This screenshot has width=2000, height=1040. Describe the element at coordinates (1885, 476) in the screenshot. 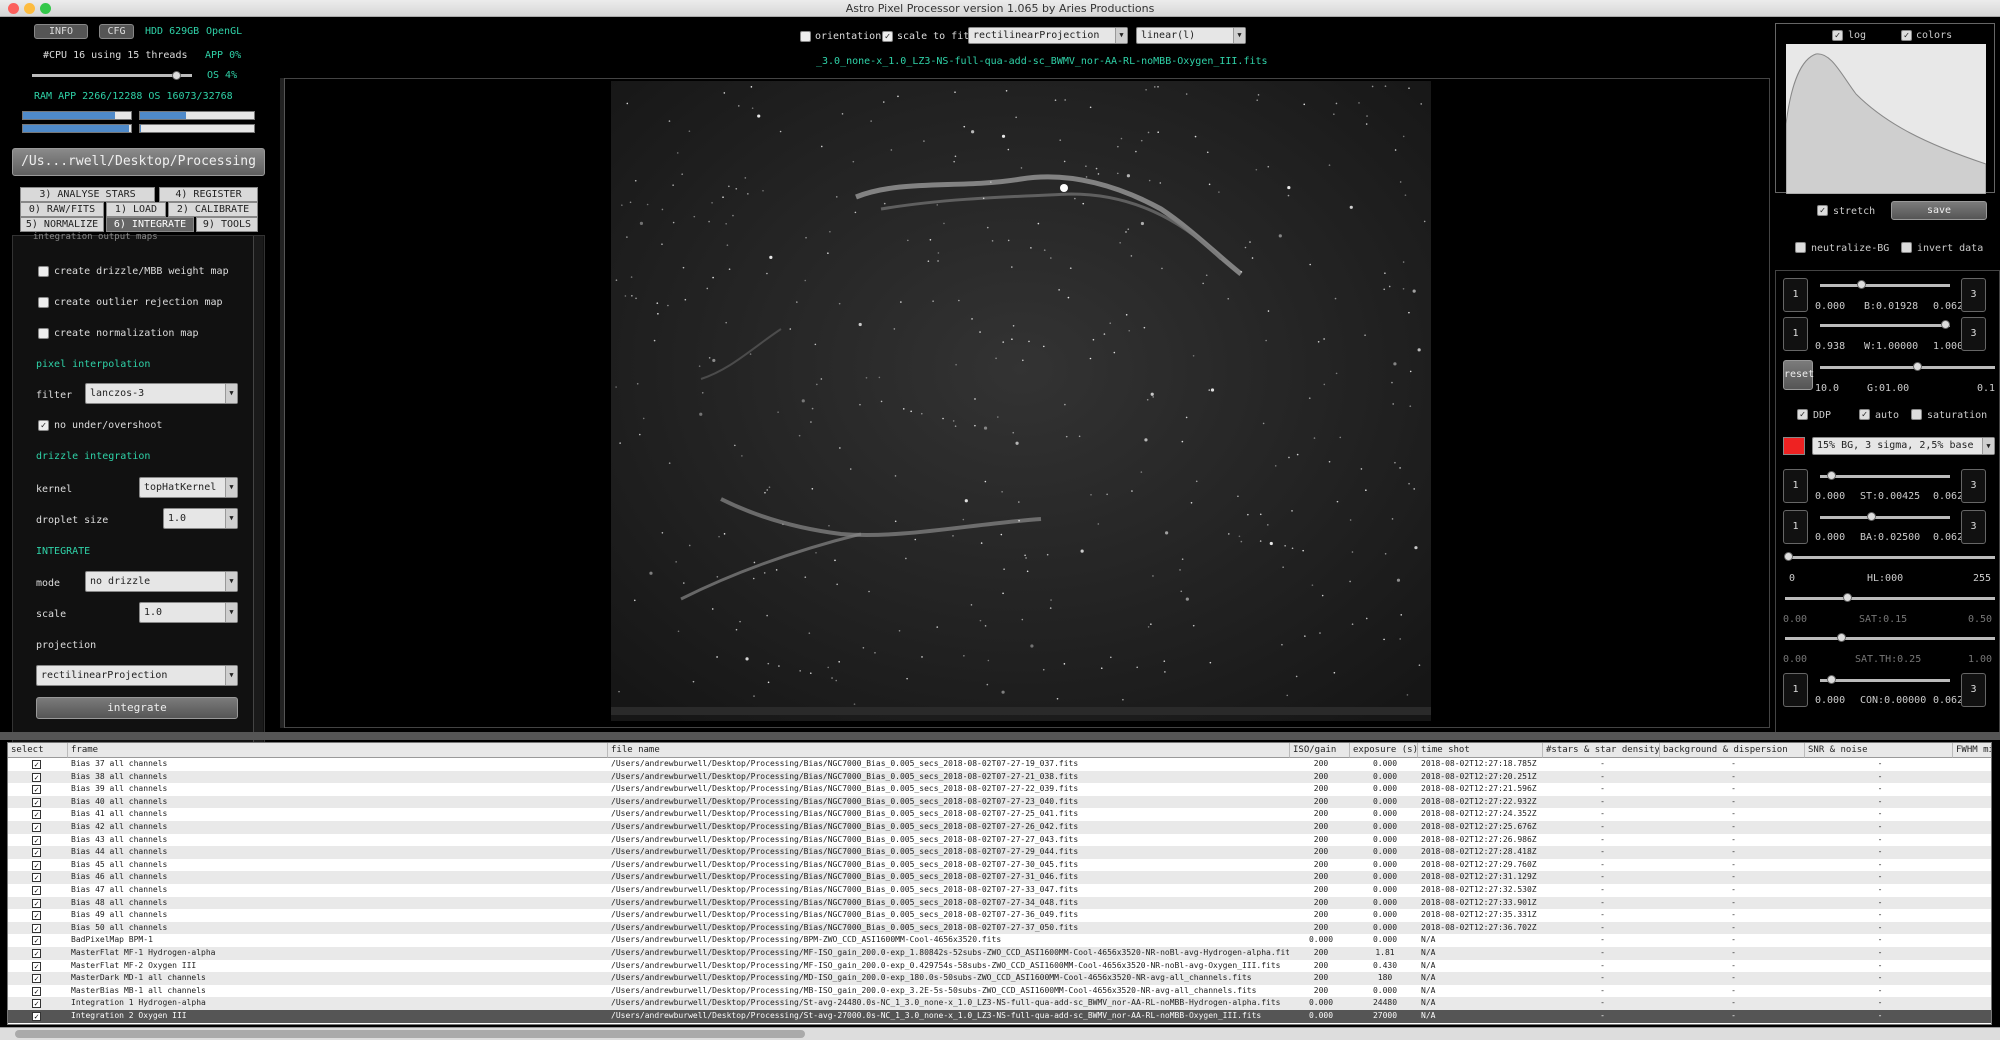

I see `st-slider` at that location.